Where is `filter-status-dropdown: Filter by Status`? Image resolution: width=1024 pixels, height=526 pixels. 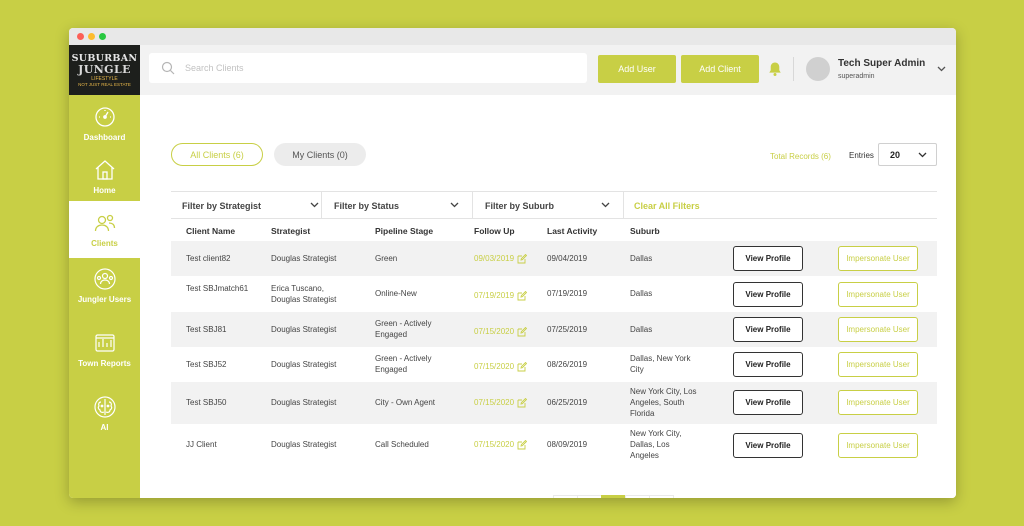 filter-status-dropdown: Filter by Status is located at coordinates (404, 205).